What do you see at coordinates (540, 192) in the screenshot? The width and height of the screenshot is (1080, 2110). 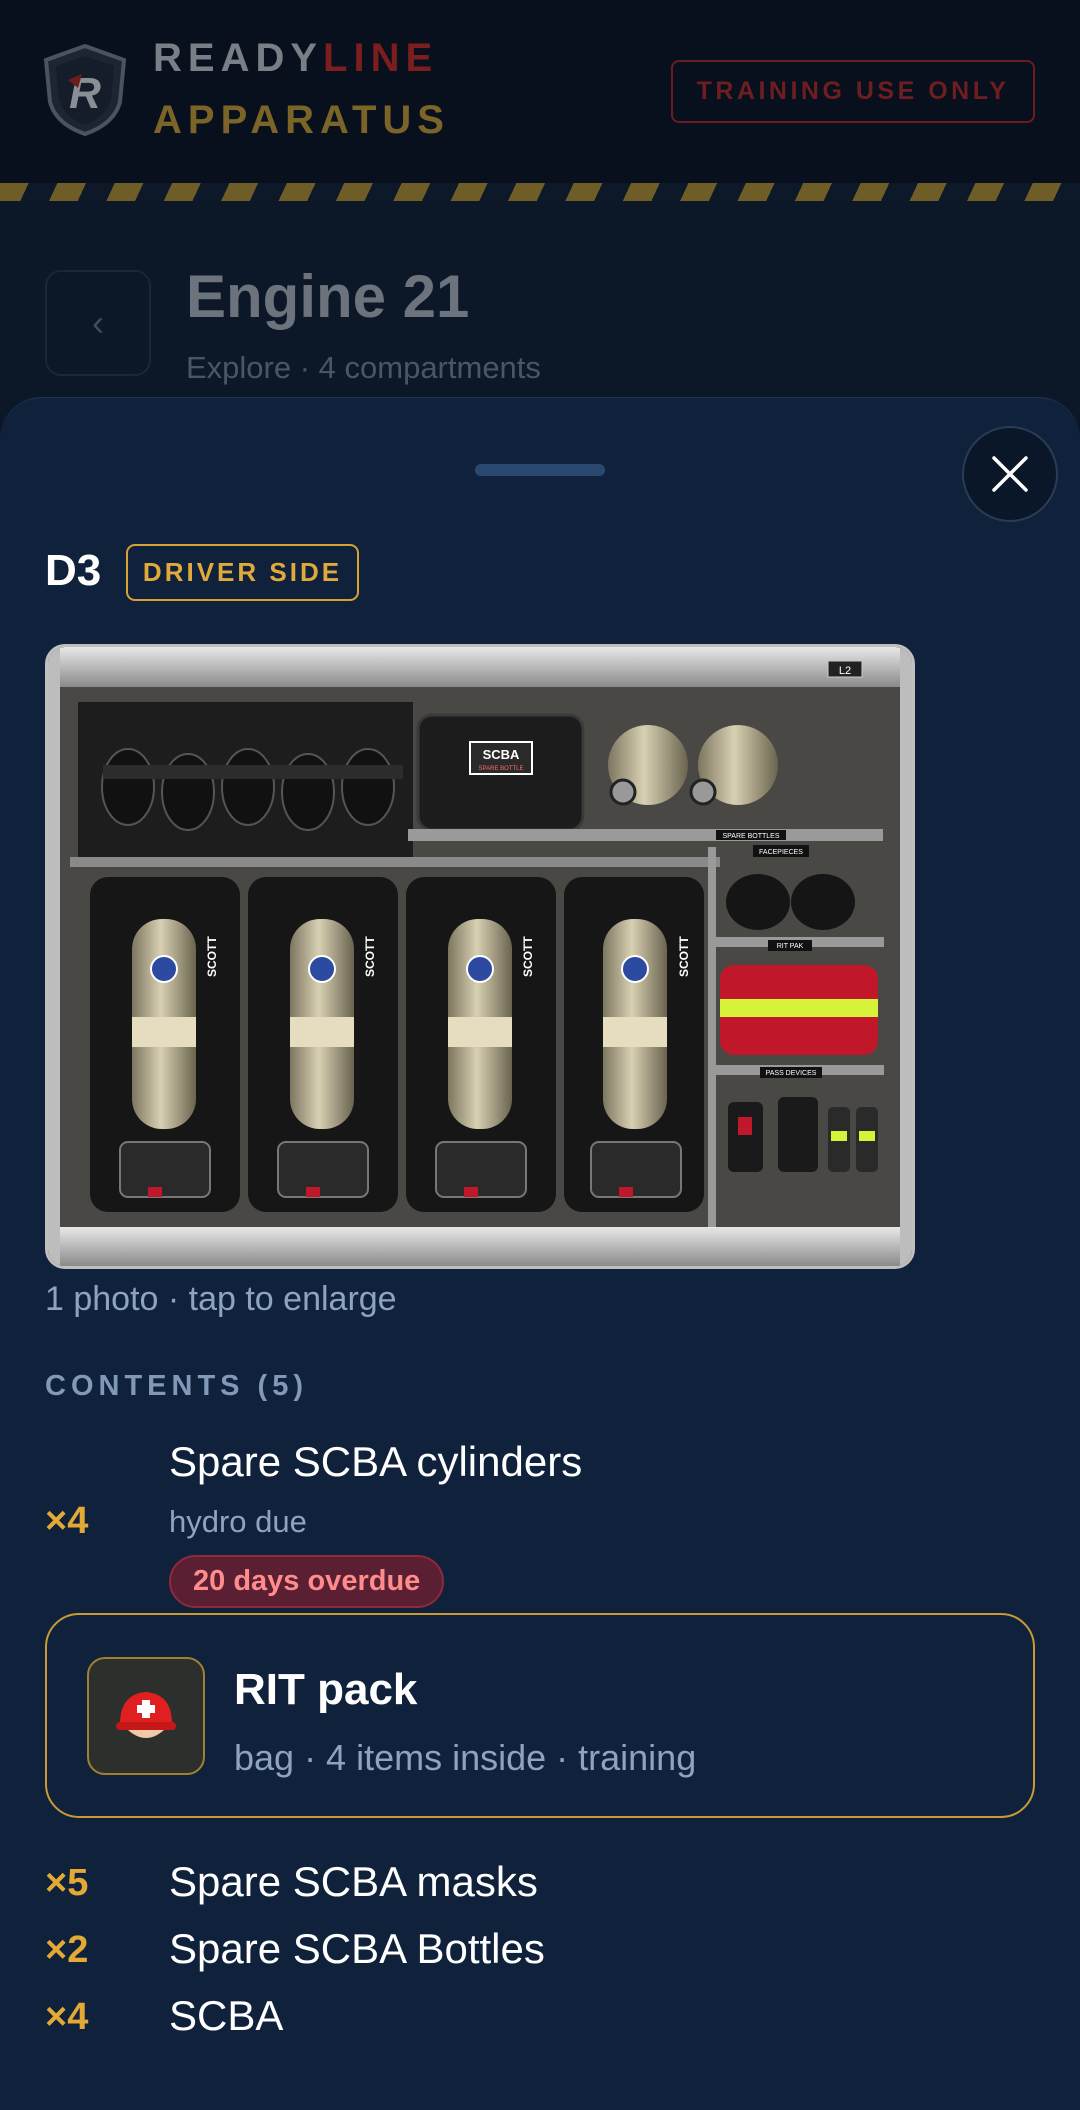 I see `hazard-stripe` at bounding box center [540, 192].